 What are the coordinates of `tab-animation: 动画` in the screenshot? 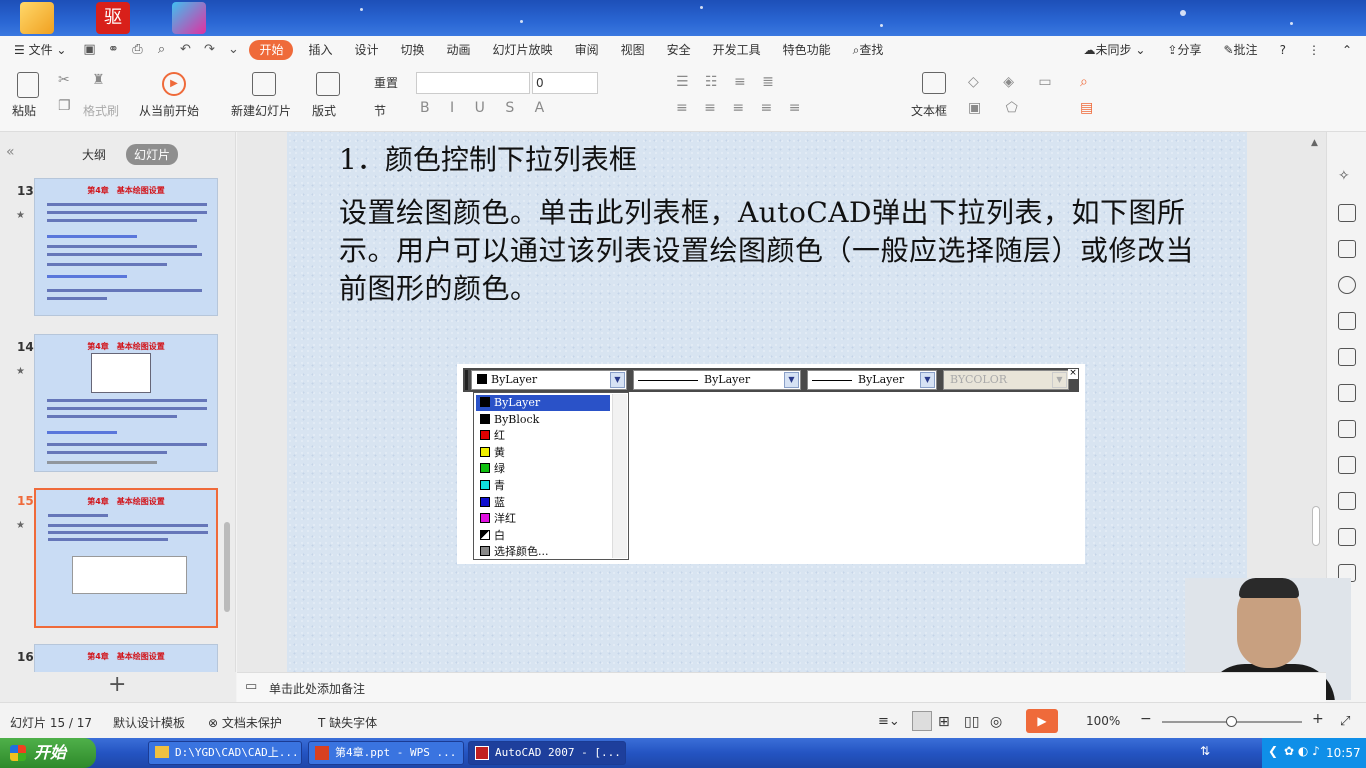 It's located at (459, 50).